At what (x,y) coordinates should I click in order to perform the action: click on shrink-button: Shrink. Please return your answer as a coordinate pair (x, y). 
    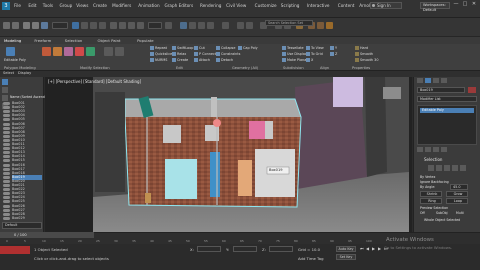
    Looking at the image, I should click on (431, 194).